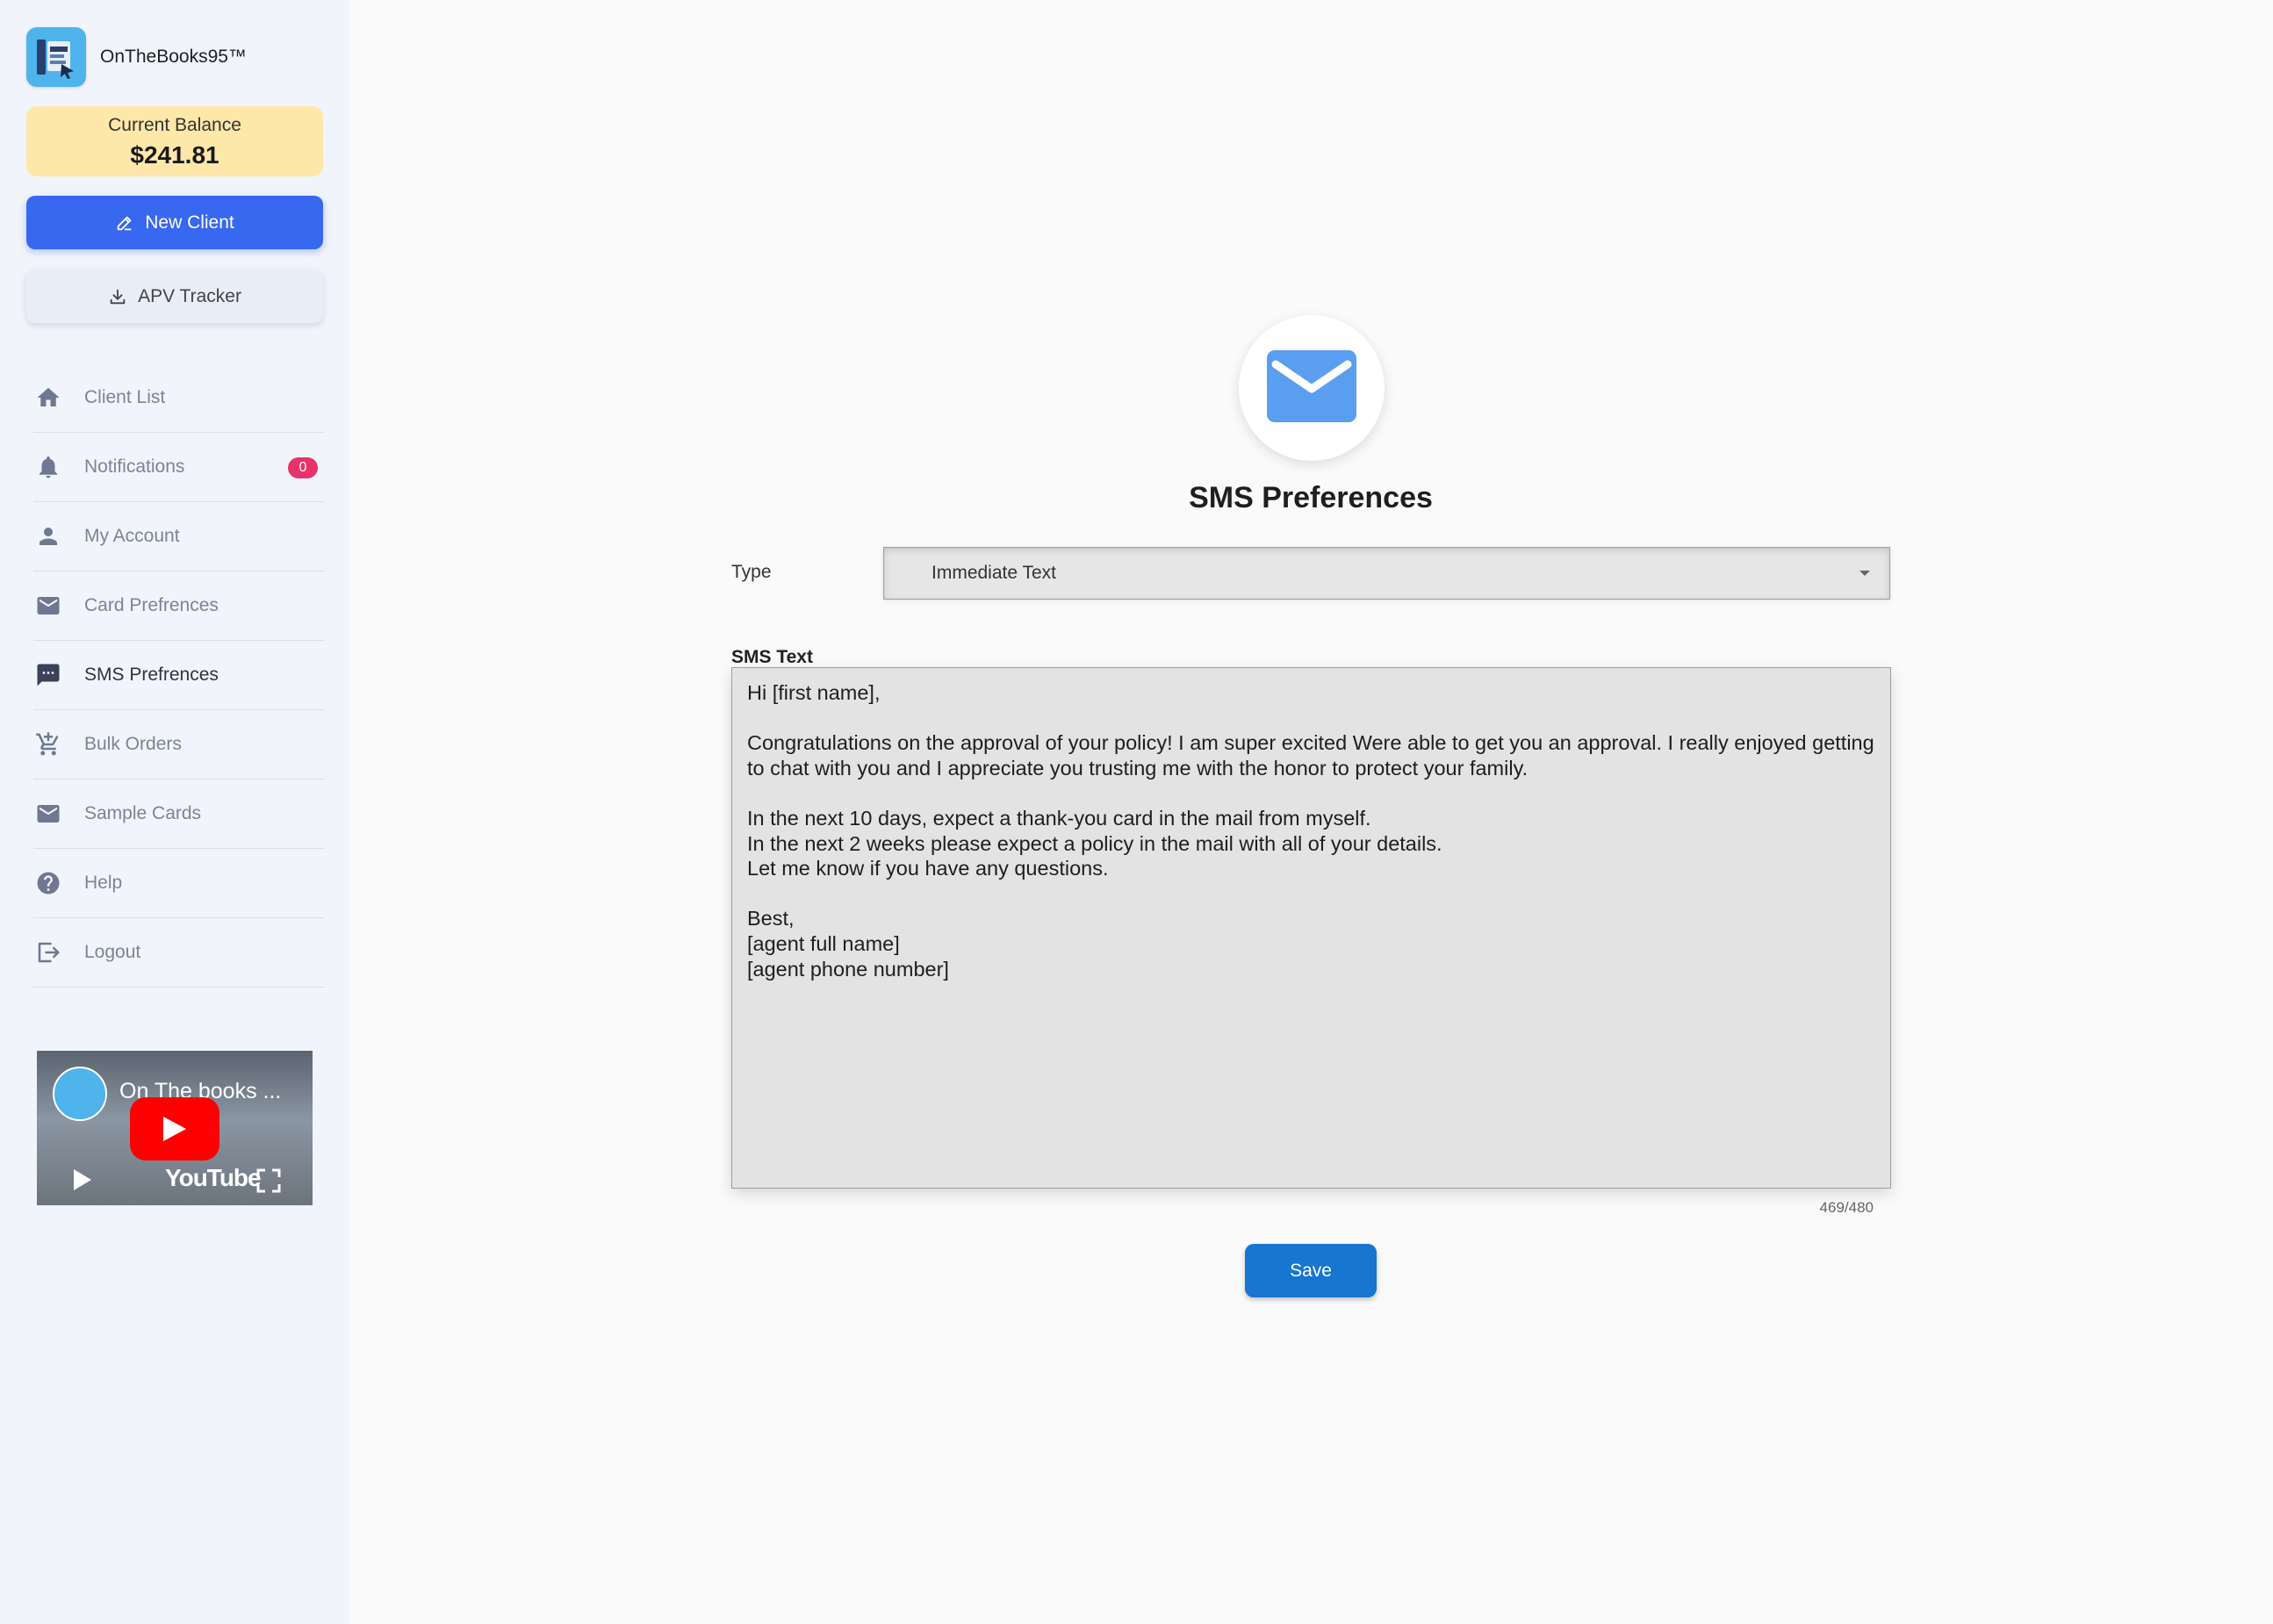  I want to click on type-label: Type, so click(751, 572).